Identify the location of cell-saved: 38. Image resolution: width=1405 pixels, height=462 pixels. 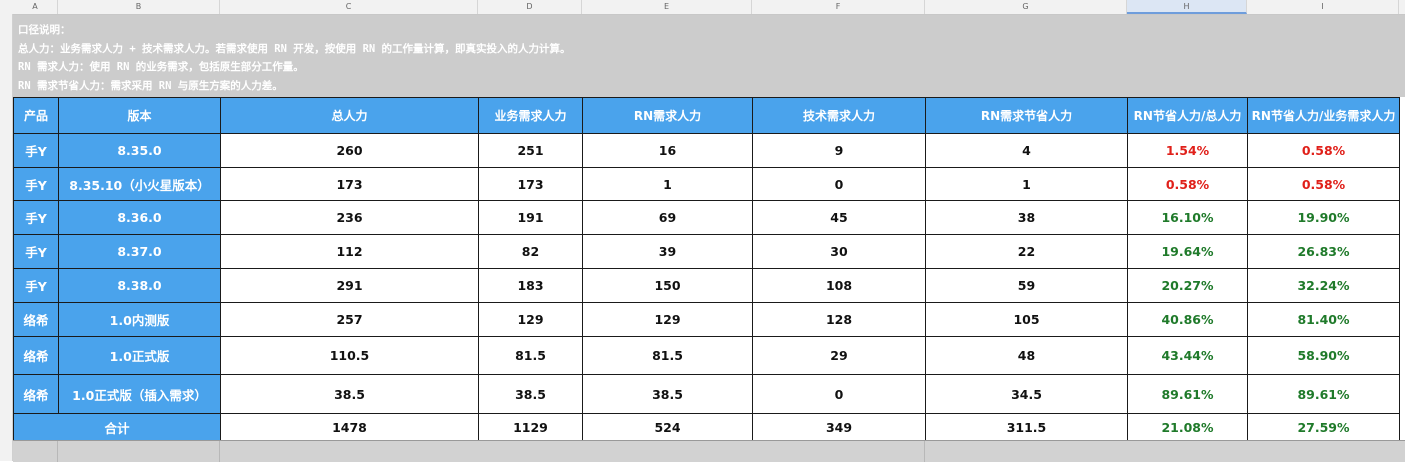
(1026, 217).